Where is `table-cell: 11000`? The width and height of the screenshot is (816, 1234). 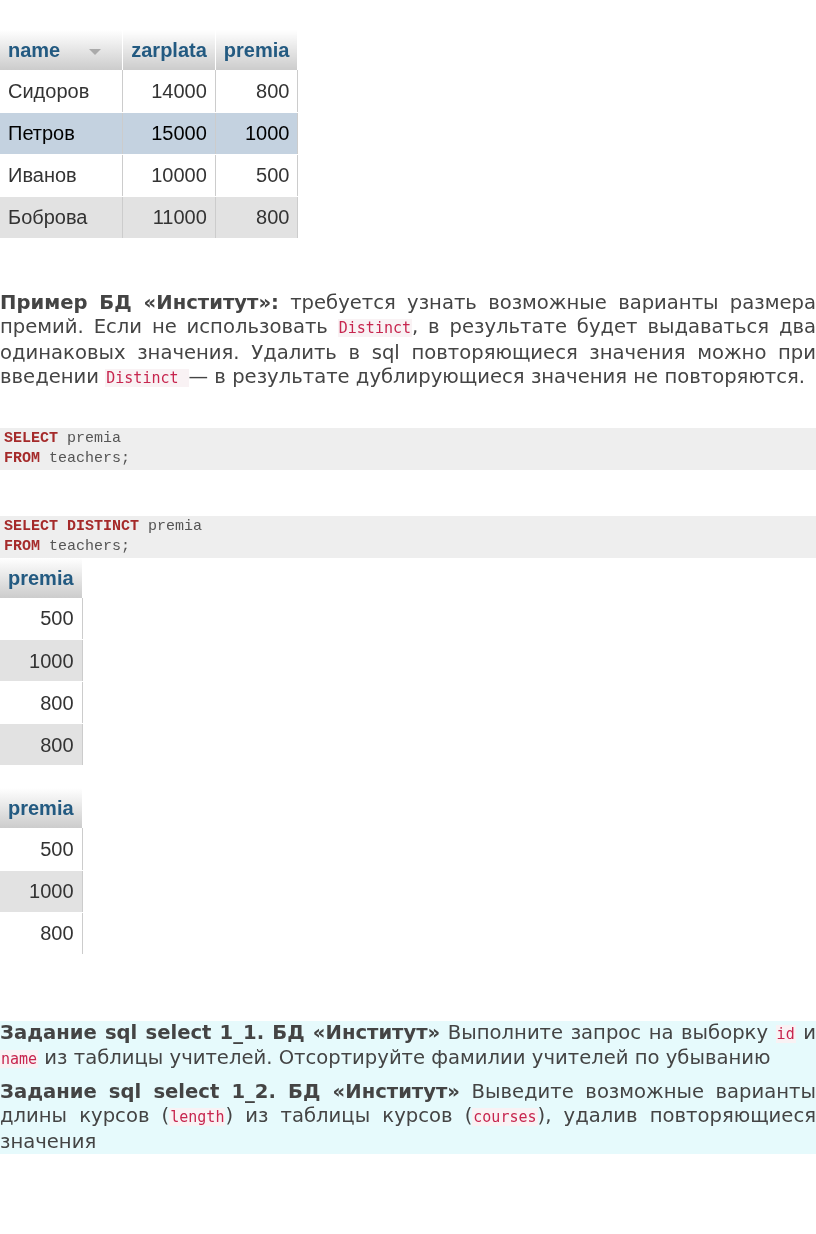
table-cell: 11000 is located at coordinates (169, 217).